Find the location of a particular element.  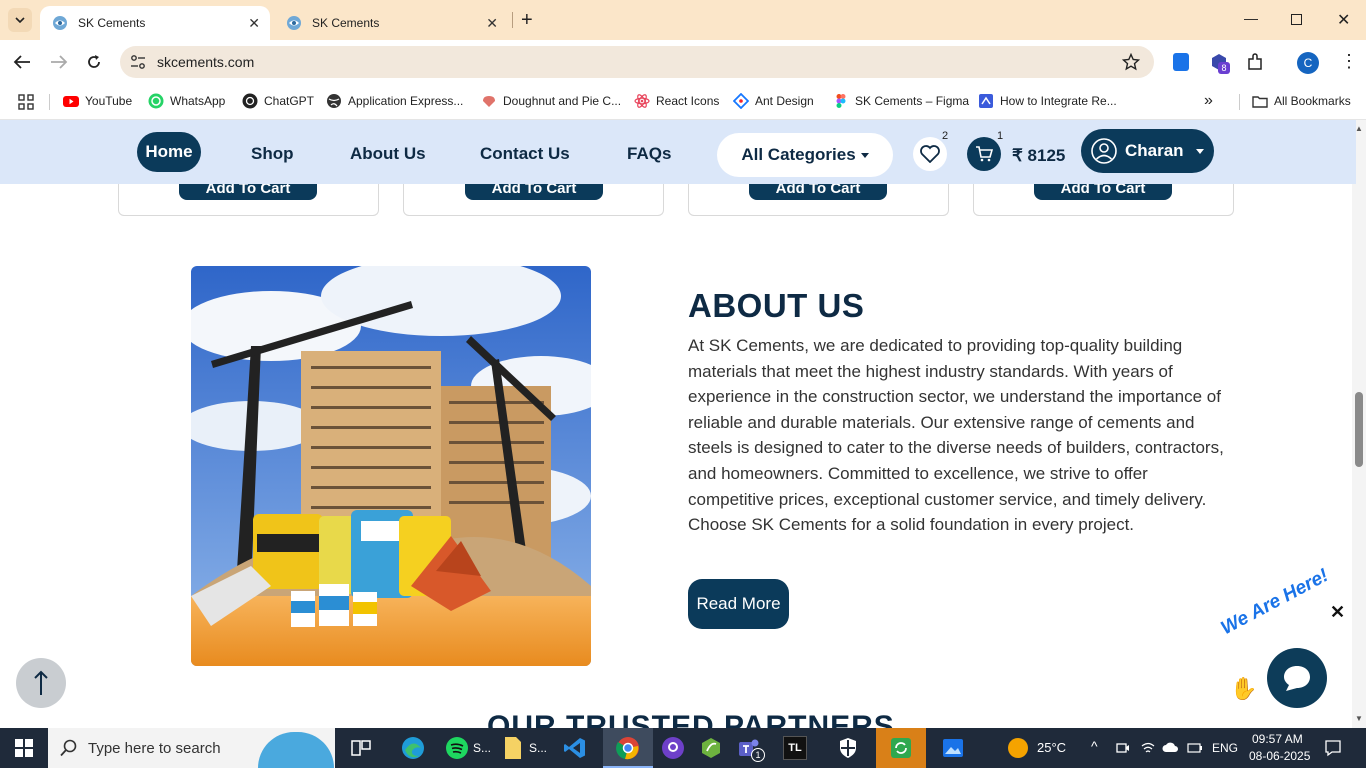

forward-arrow-icon is located at coordinates (59, 62).